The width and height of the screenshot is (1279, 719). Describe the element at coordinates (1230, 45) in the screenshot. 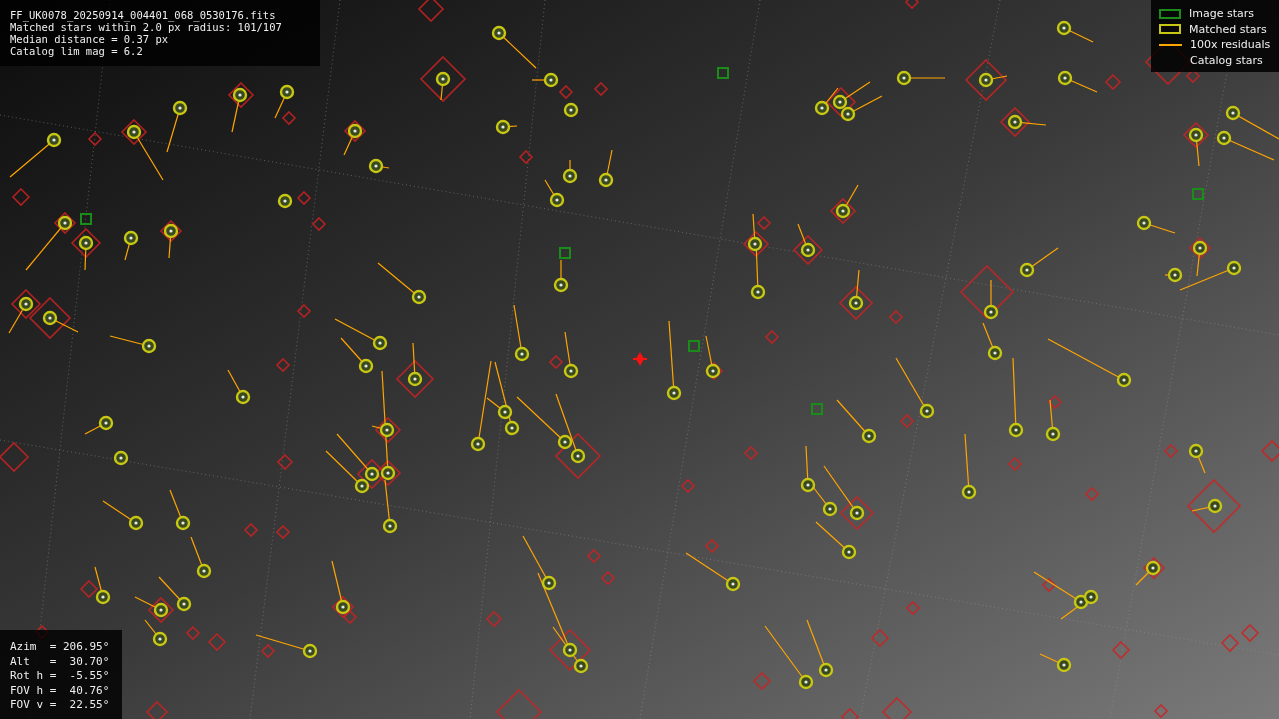

I see `legend-label: 100x residuals` at that location.